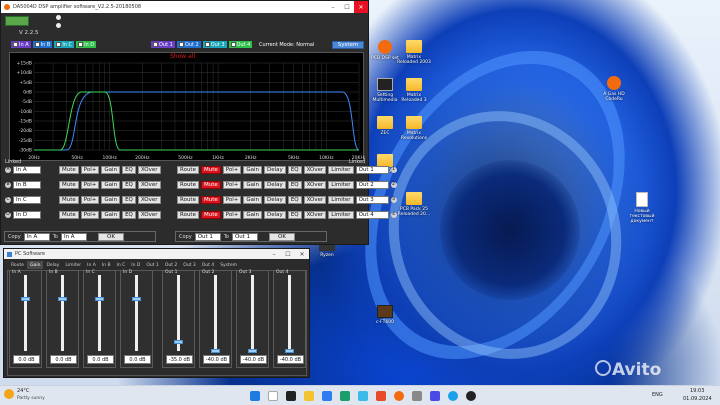 This screenshot has height=405, width=720. What do you see at coordinates (179, 359) in the screenshot?
I see `fader-value: -35.0 dB` at bounding box center [179, 359].